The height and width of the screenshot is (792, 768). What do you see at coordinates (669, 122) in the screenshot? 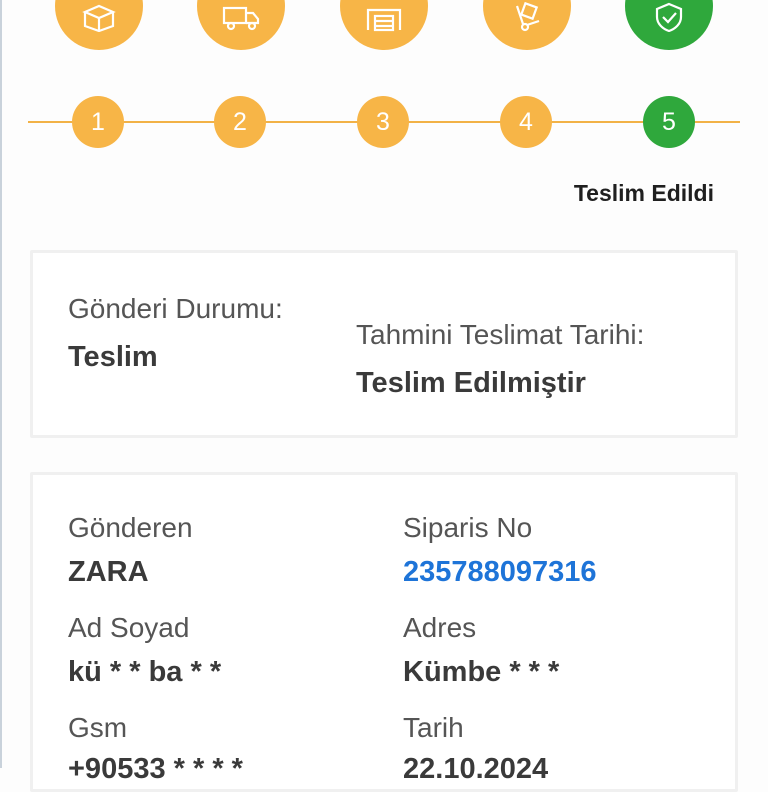
I see `step-5: 5` at bounding box center [669, 122].